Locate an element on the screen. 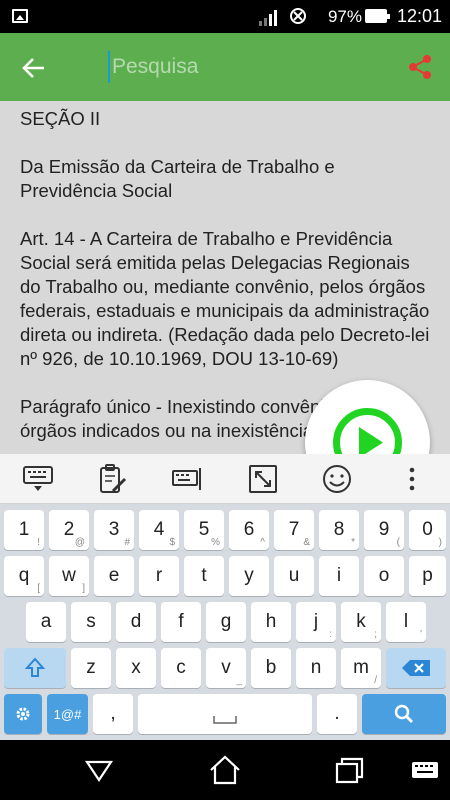 This screenshot has width=450, height=800. battery-percent: 97% is located at coordinates (344, 16).